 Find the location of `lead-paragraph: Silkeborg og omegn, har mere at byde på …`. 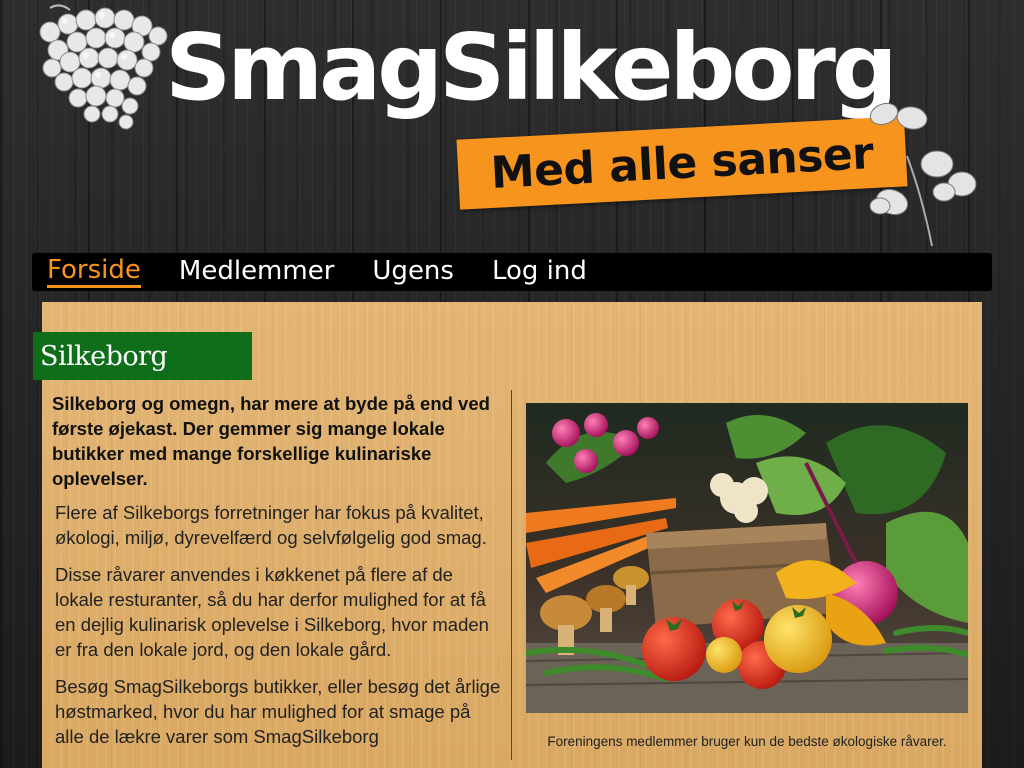

lead-paragraph: Silkeborg og omegn, har mere at byde på … is located at coordinates (271, 441).